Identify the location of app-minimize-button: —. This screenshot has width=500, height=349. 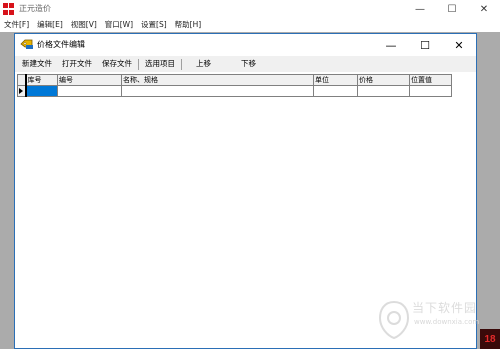
(420, 9).